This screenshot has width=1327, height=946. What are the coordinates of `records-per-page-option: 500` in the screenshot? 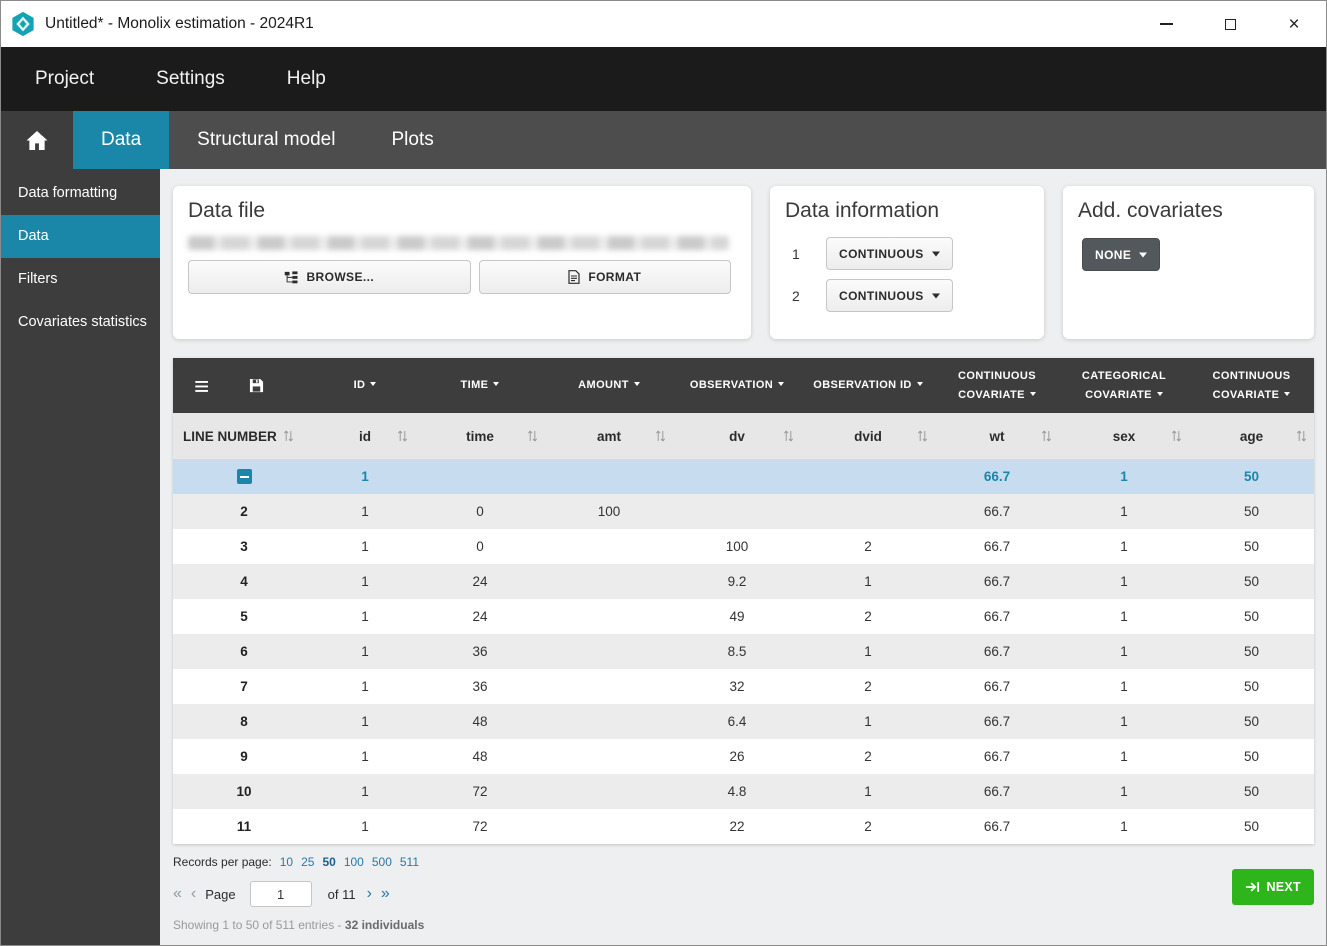 It's located at (382, 862).